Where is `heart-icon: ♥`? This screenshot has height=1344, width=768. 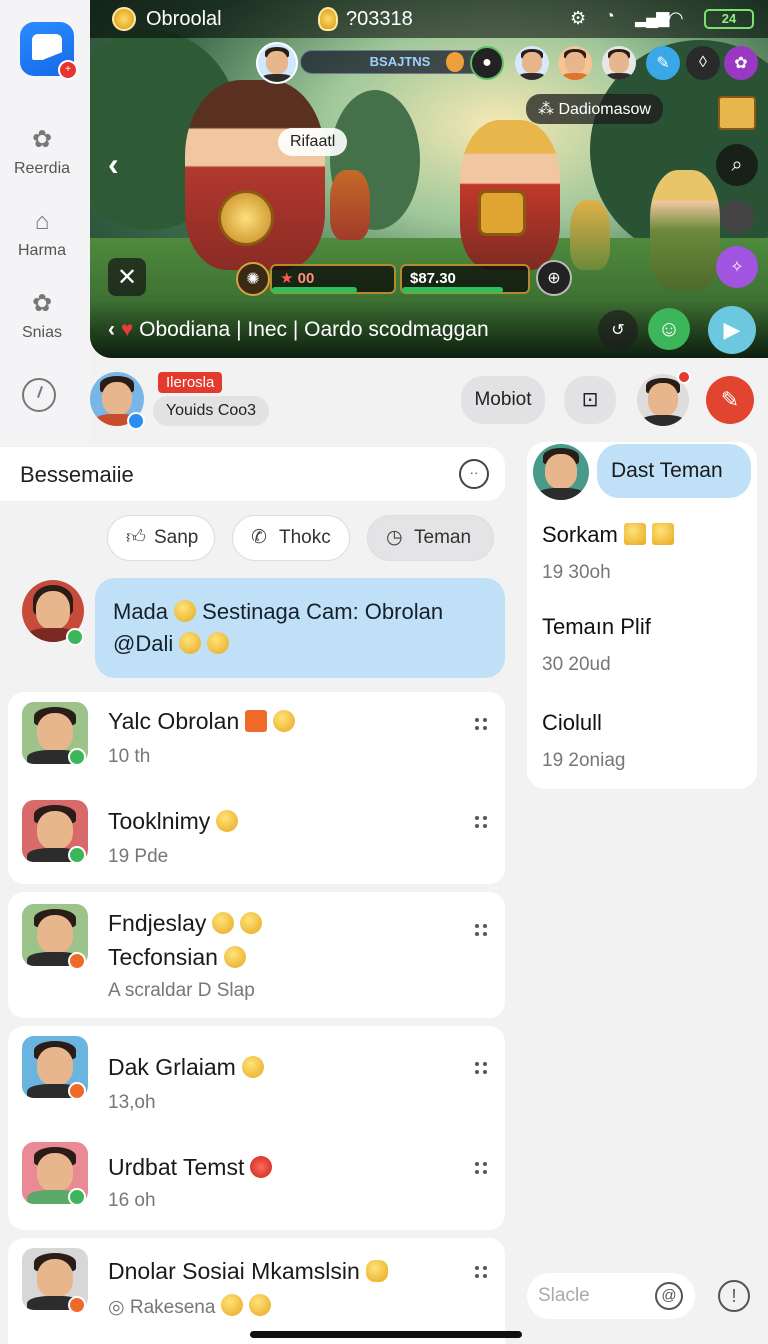
heart-icon: ♥ is located at coordinates (127, 329).